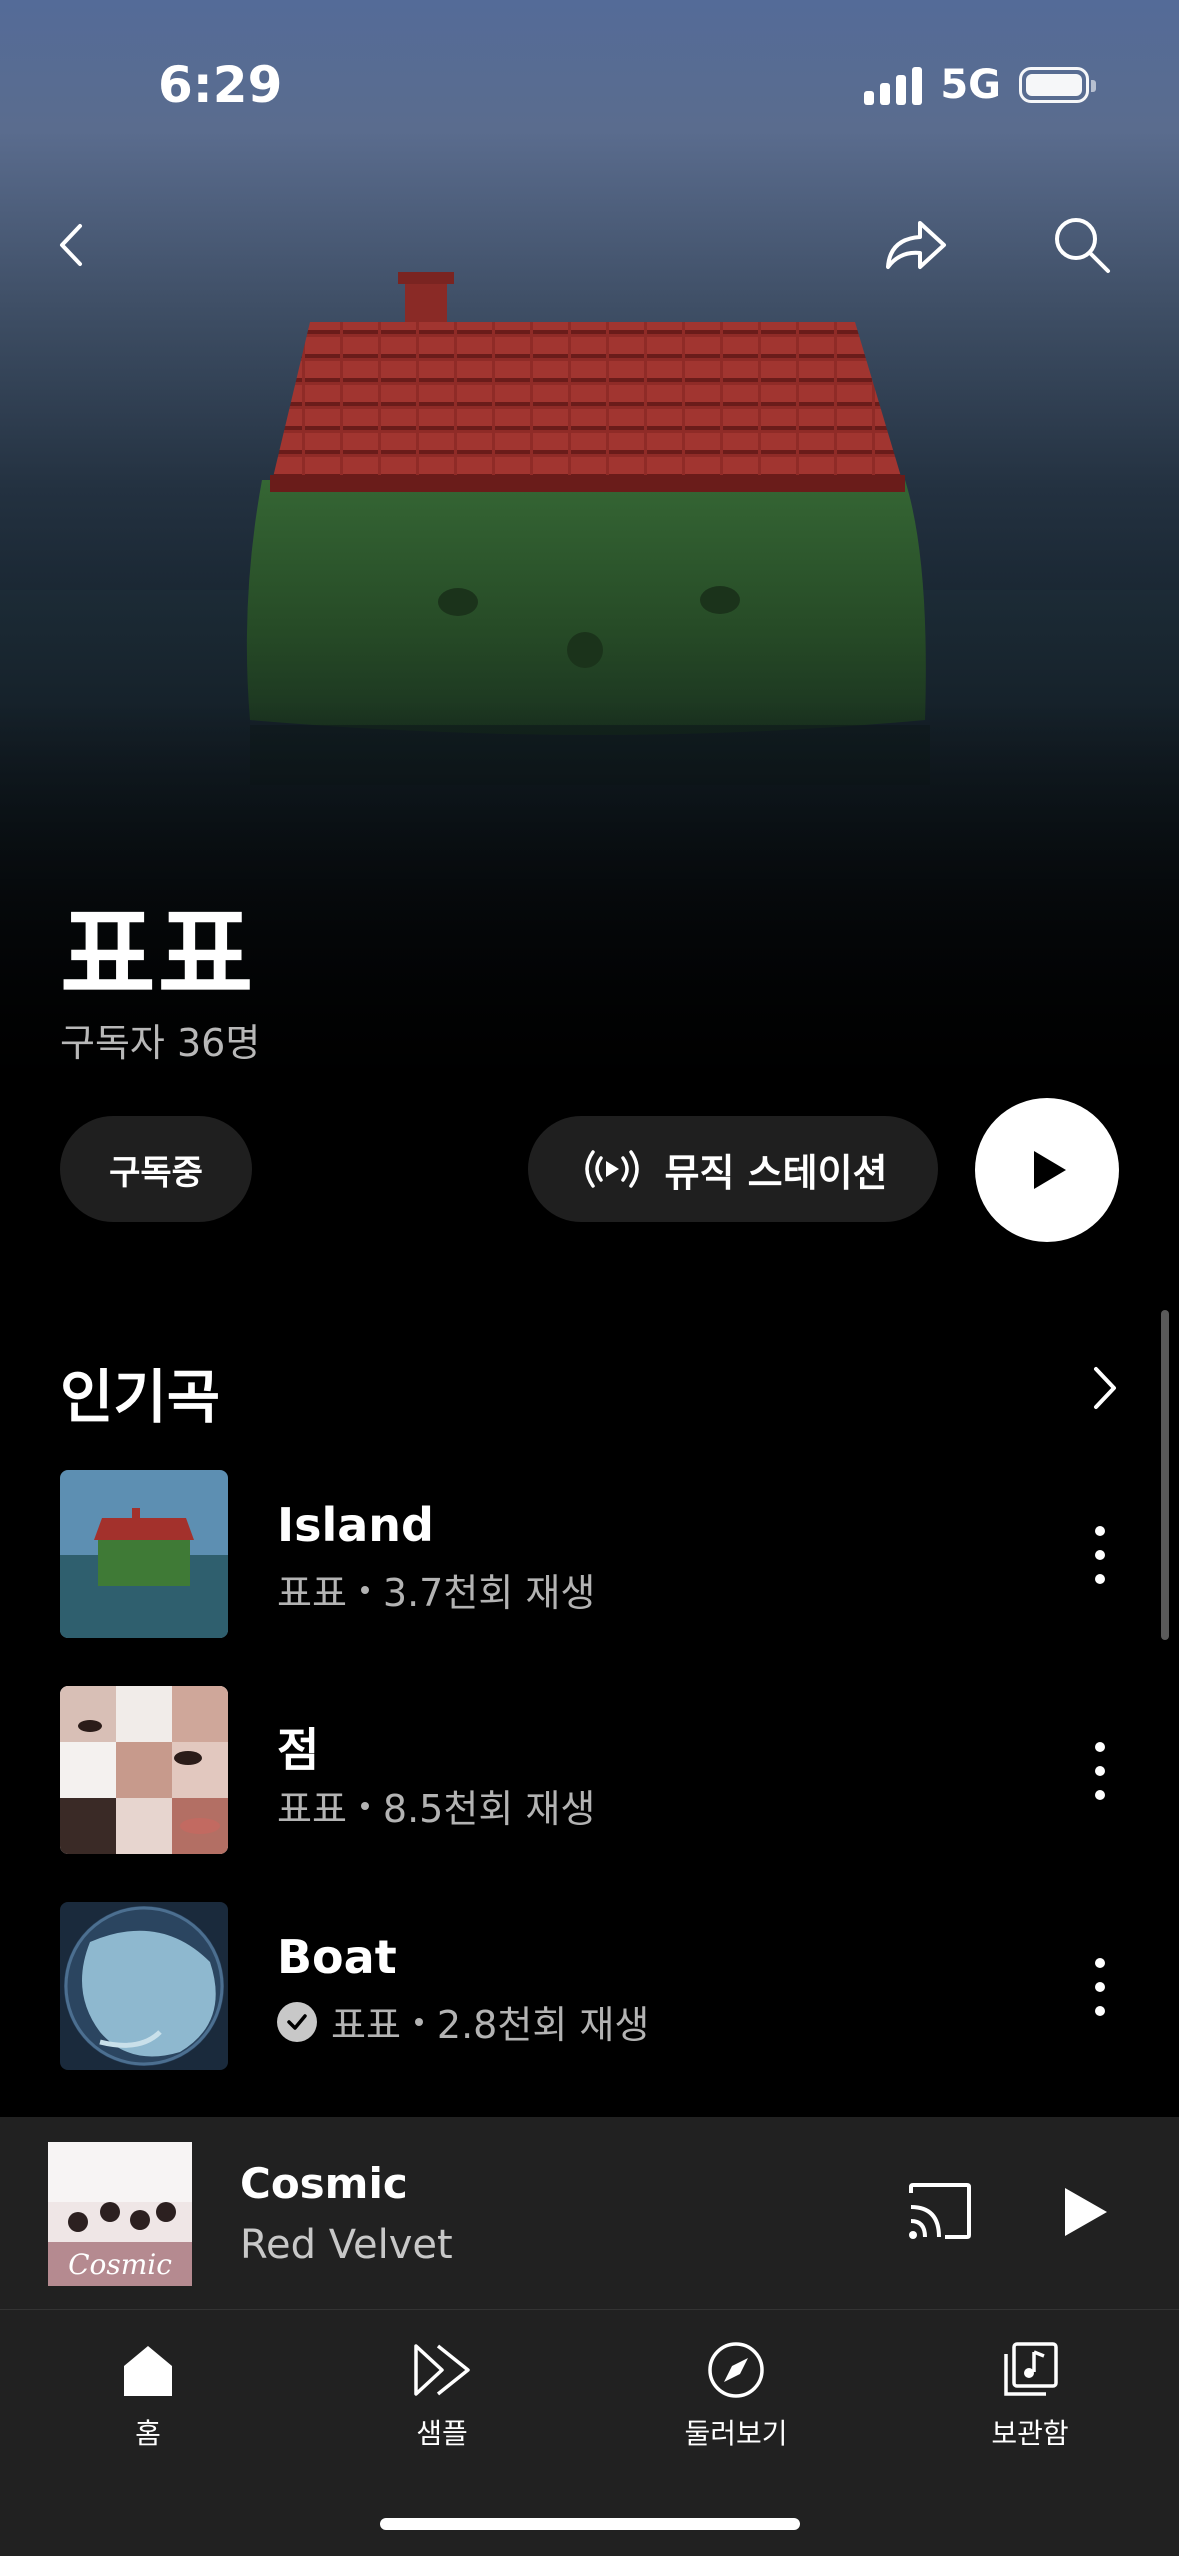  I want to click on now-playing-title: Cosmic, so click(324, 2183).